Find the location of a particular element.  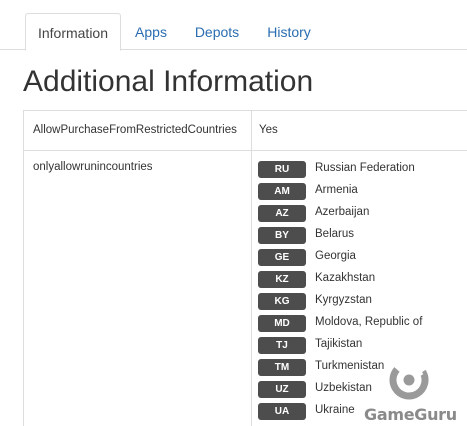

country-name: Ukraine is located at coordinates (335, 410).